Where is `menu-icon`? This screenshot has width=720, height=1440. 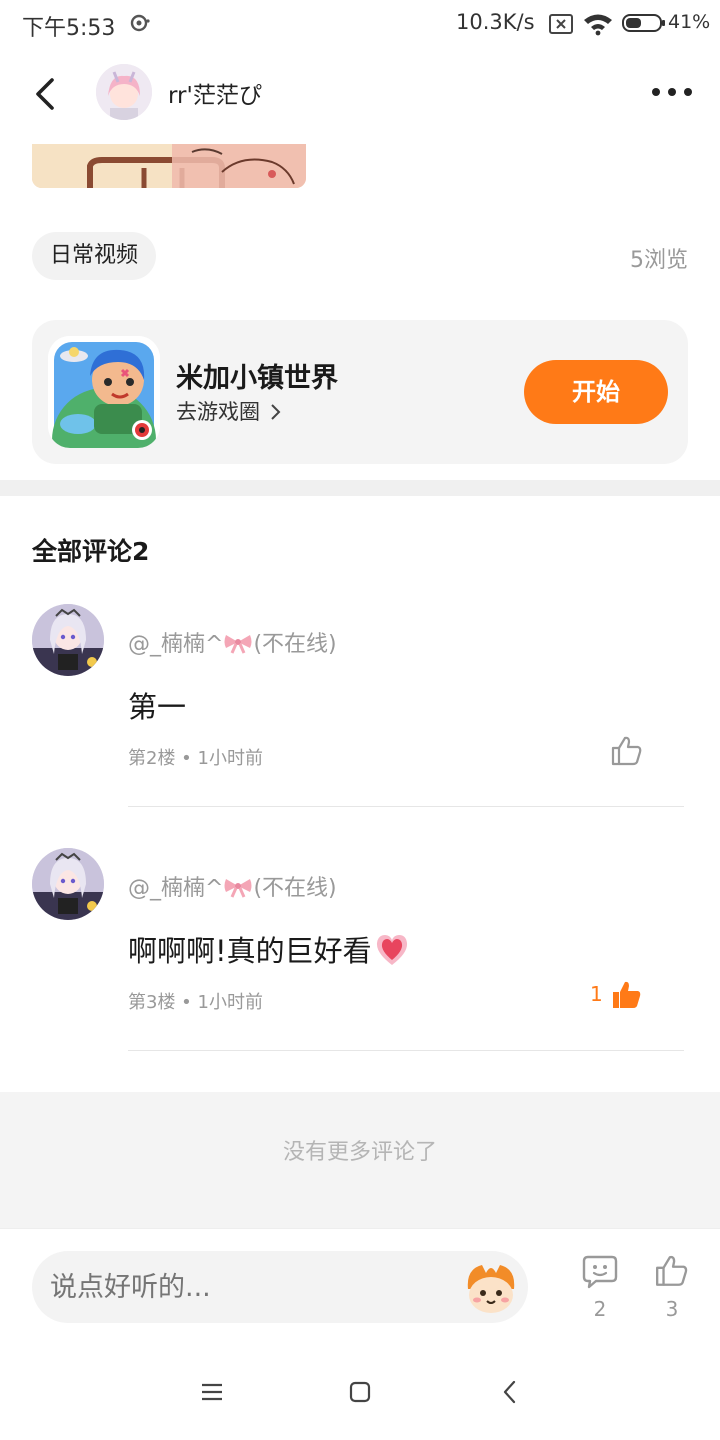
menu-icon is located at coordinates (212, 1392).